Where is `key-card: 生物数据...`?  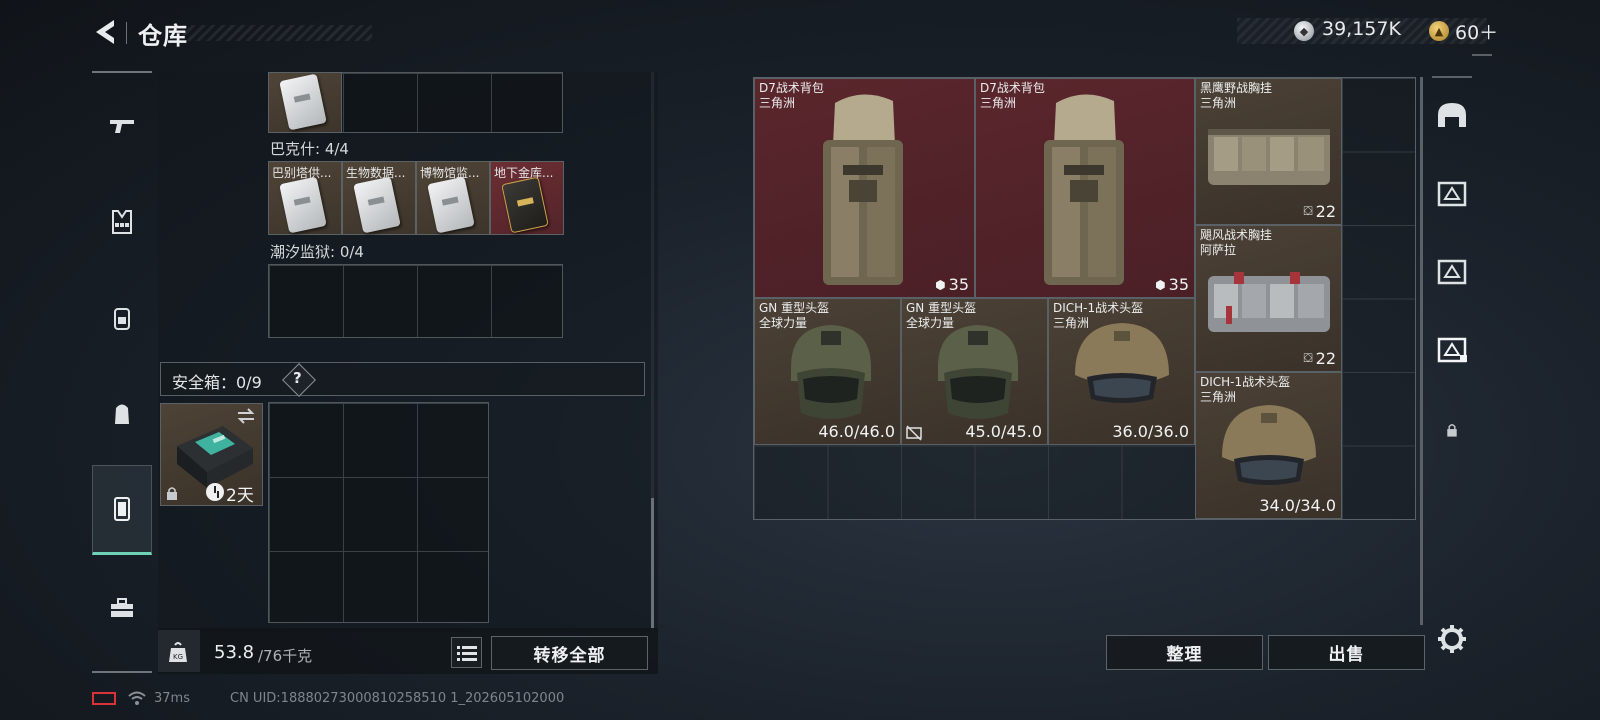 key-card: 生物数据... is located at coordinates (379, 198).